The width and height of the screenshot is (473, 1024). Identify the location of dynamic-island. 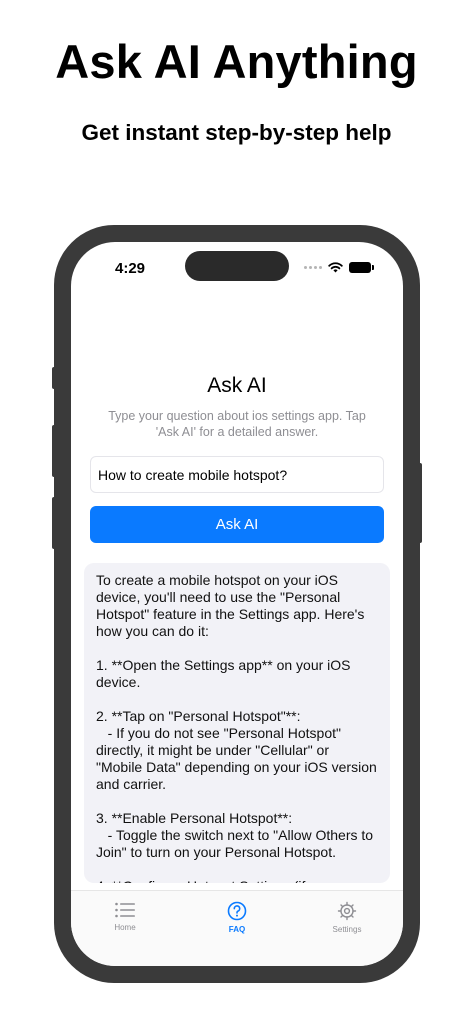
(237, 266).